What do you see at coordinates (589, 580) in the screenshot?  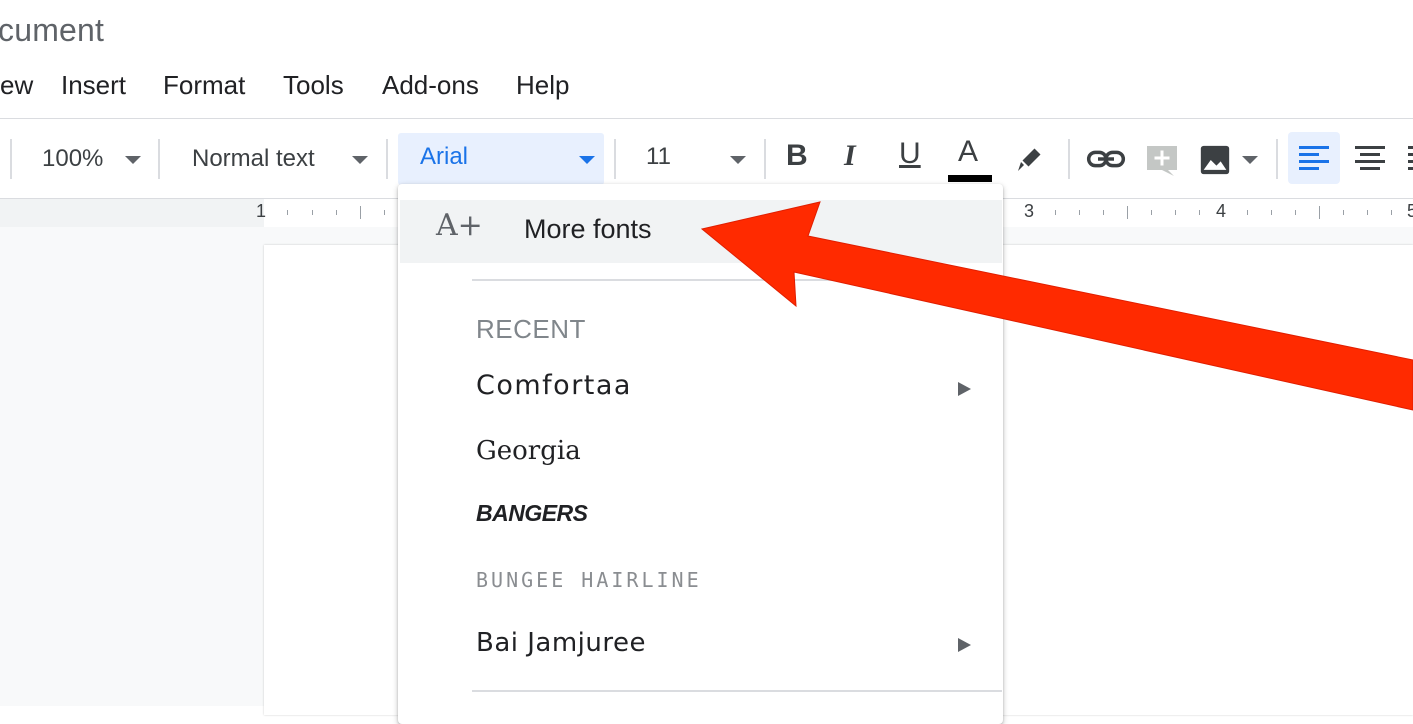 I see `font-item-label: BUNGEE HAIRLINE` at bounding box center [589, 580].